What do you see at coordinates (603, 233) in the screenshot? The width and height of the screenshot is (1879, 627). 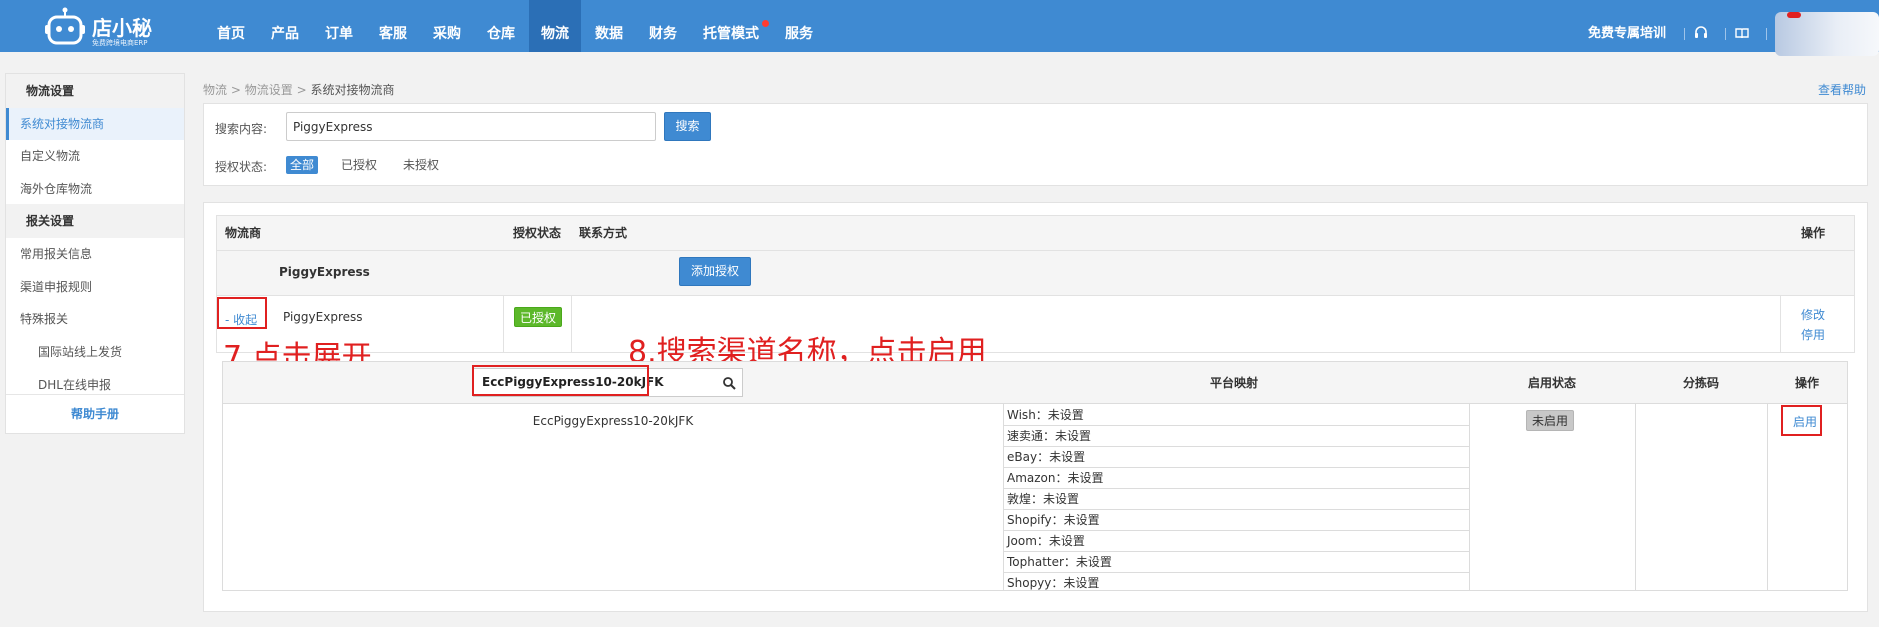 I see `col-contact: 联系方式` at bounding box center [603, 233].